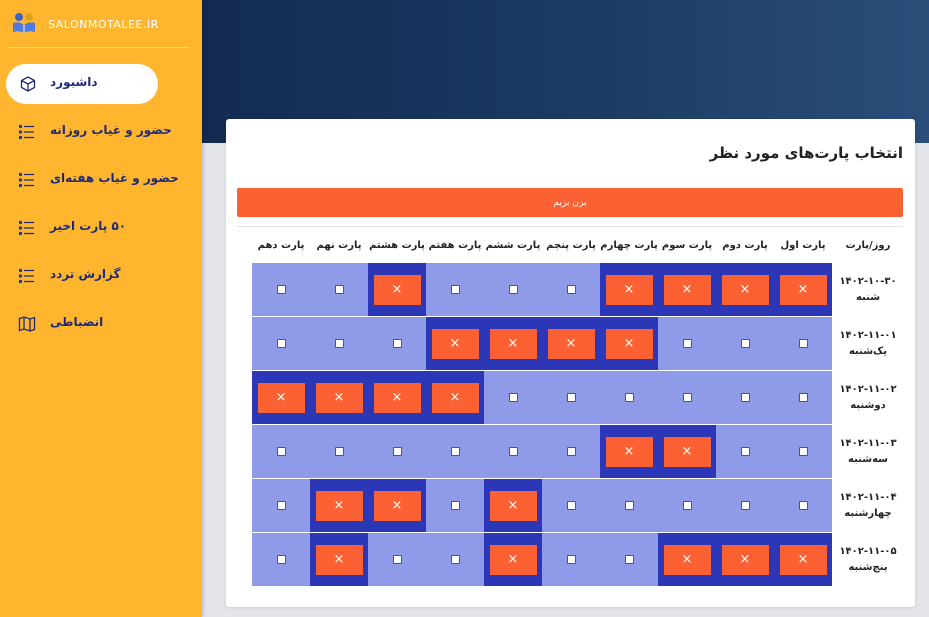 This screenshot has height=617, width=929. I want to click on sidebar-item-label: حضور و غیاب روزانه, so click(111, 130).